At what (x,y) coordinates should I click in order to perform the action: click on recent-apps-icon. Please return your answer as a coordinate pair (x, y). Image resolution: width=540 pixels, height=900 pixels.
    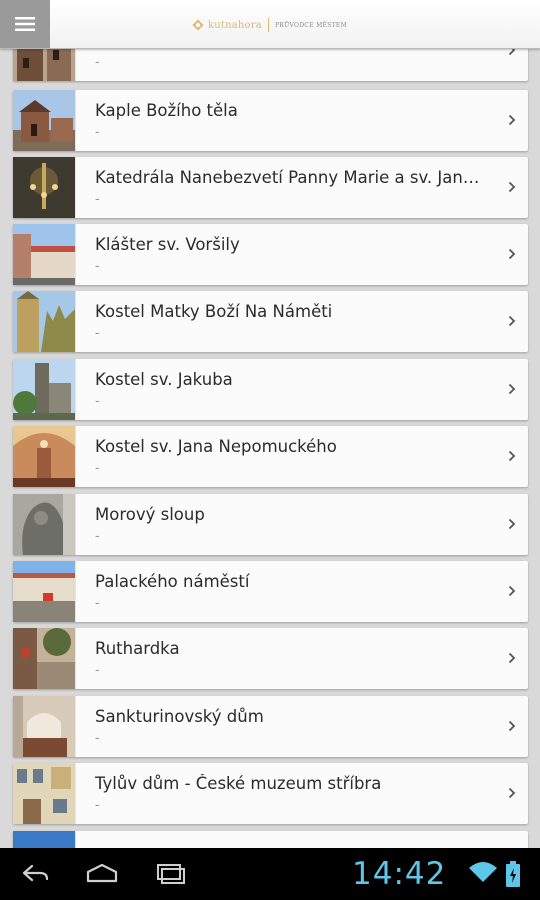
    Looking at the image, I should click on (170, 873).